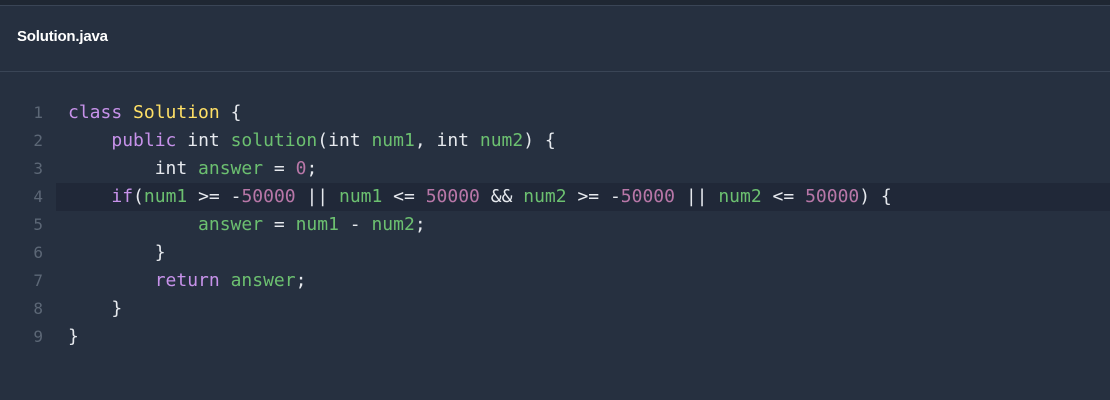 This screenshot has width=1110, height=400. I want to click on line-number: 3, so click(38, 168).